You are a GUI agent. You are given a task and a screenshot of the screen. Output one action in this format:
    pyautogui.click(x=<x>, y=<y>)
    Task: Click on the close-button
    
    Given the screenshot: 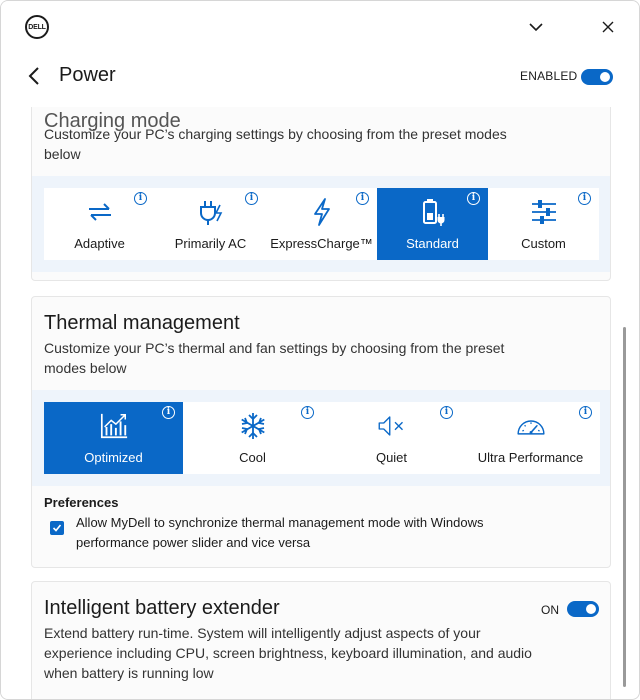 What is the action you would take?
    pyautogui.click(x=608, y=27)
    